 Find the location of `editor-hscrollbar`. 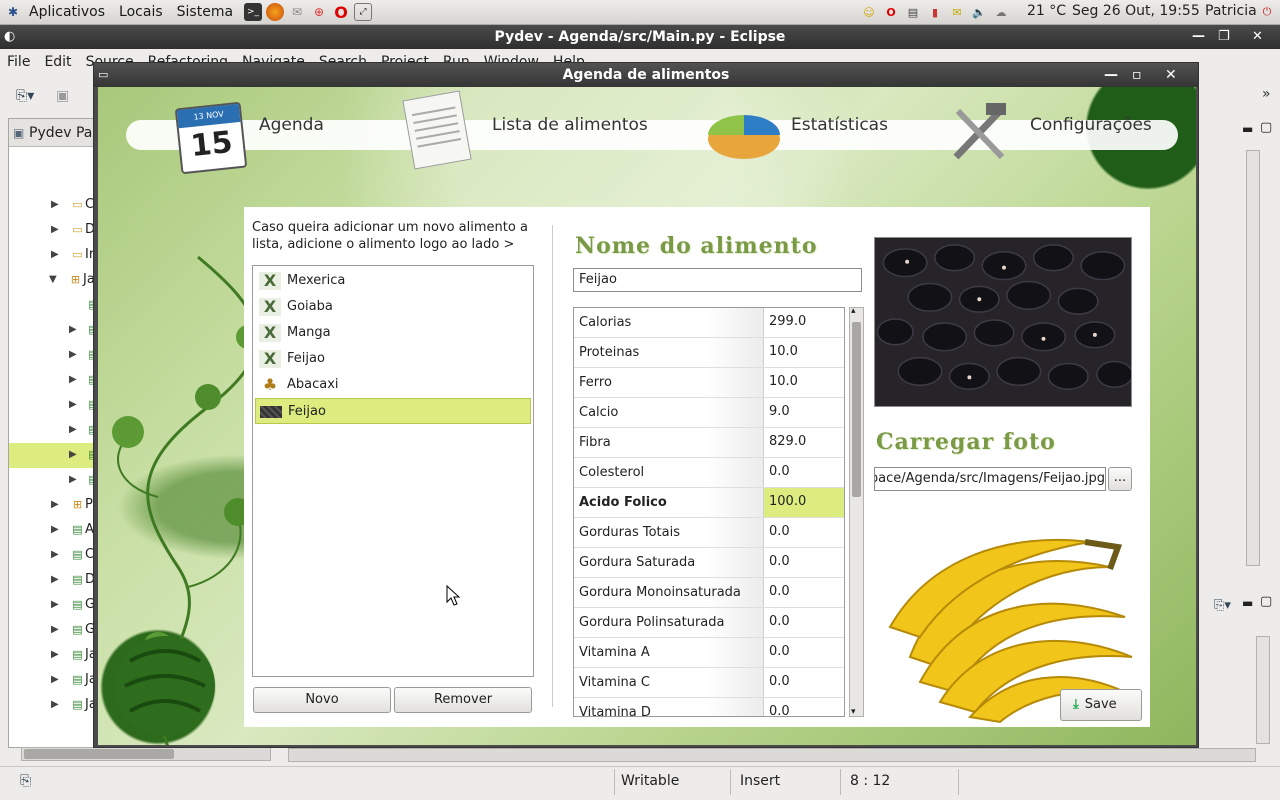

editor-hscrollbar is located at coordinates (772, 755).